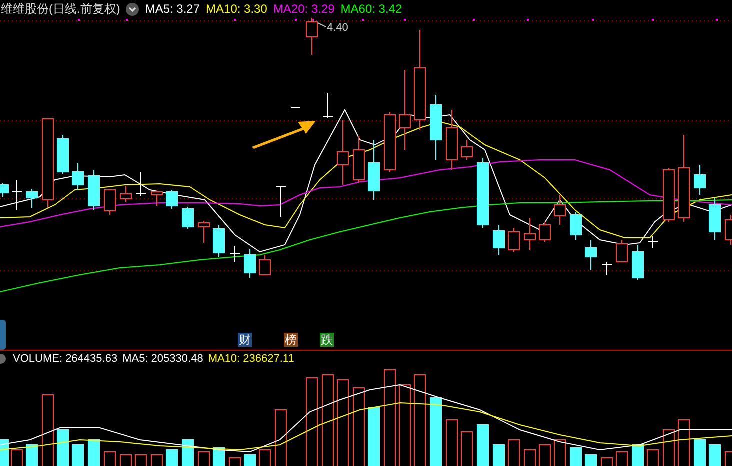 The image size is (732, 466). What do you see at coordinates (337, 28) in the screenshot?
I see `price-label: 4.40` at bounding box center [337, 28].